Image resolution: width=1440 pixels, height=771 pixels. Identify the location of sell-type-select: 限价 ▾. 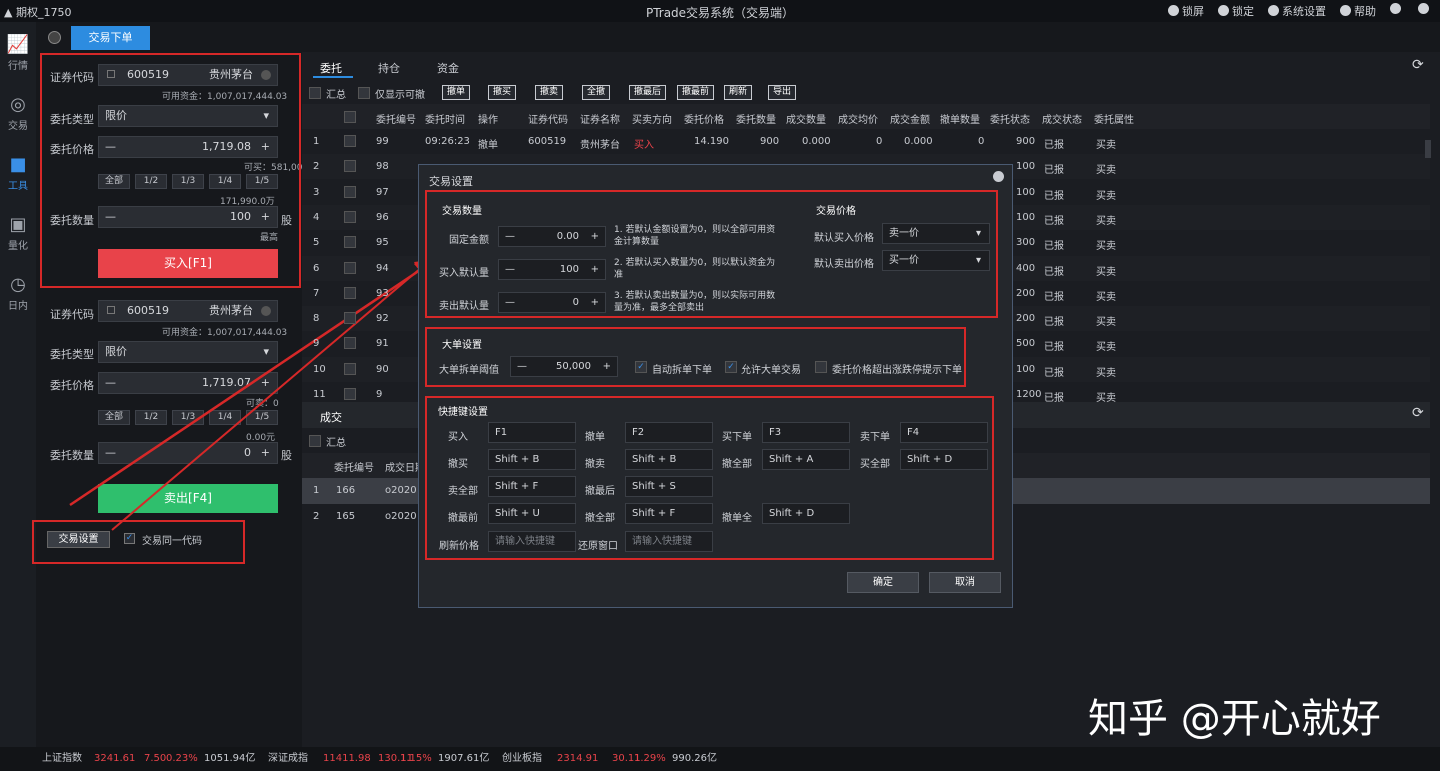
(188, 352).